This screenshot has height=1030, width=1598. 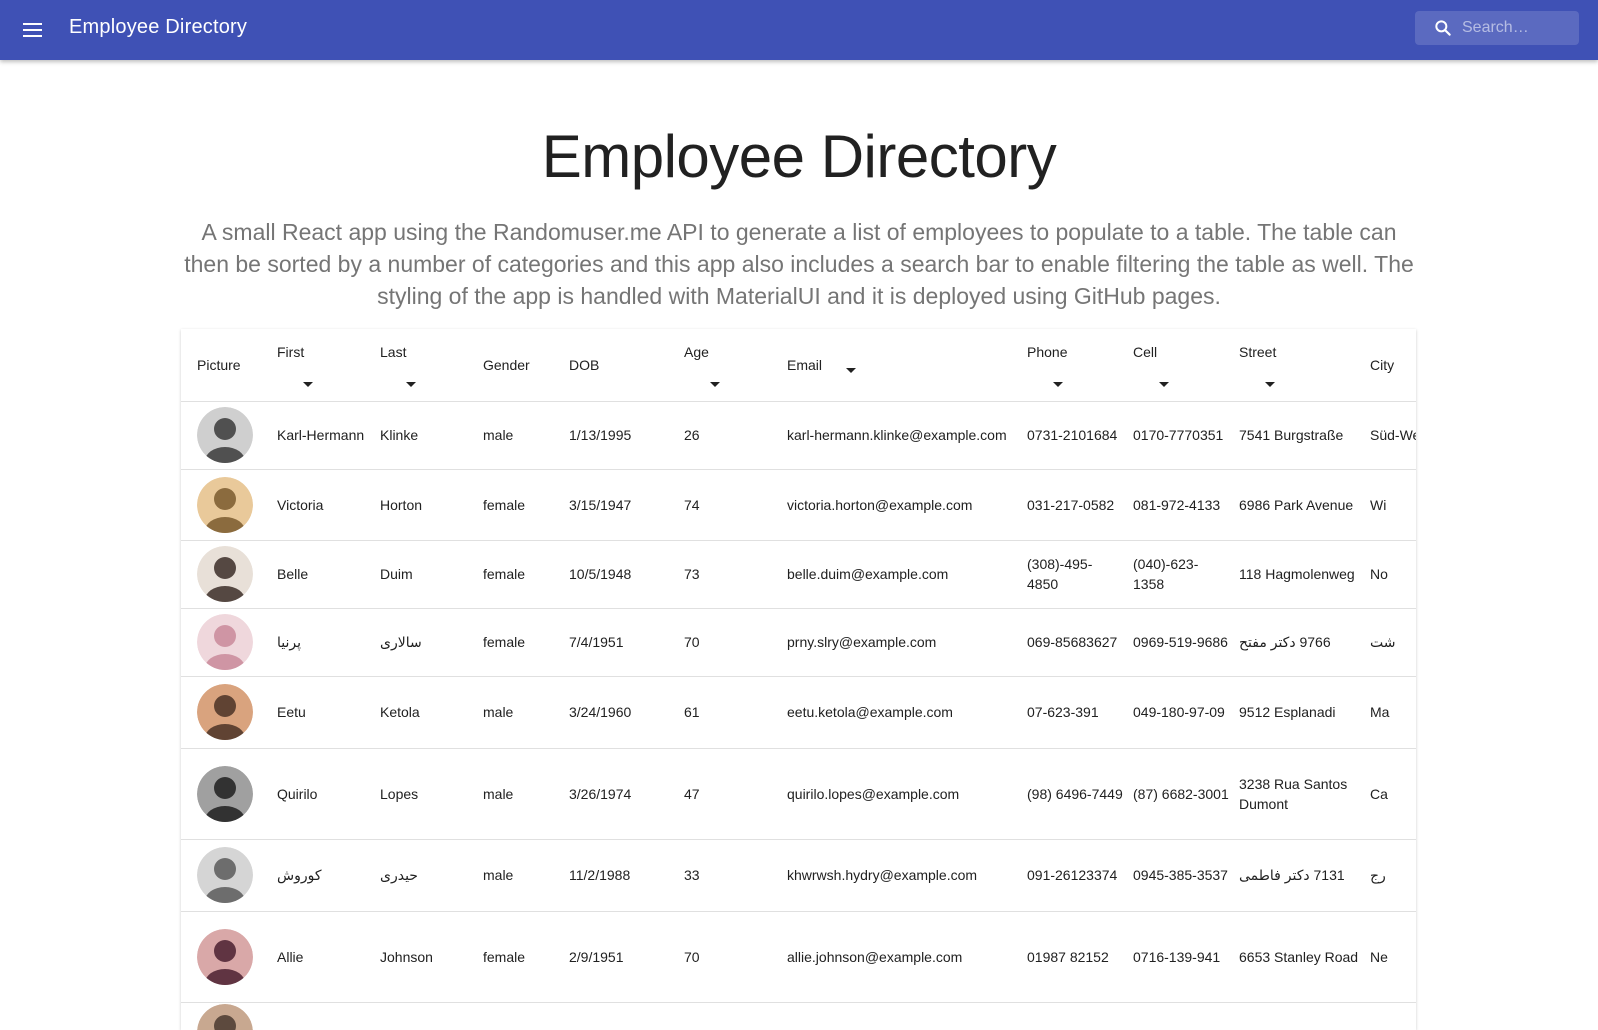 What do you see at coordinates (626, 435) in the screenshot?
I see `table-cell-dob: 1/13/1995` at bounding box center [626, 435].